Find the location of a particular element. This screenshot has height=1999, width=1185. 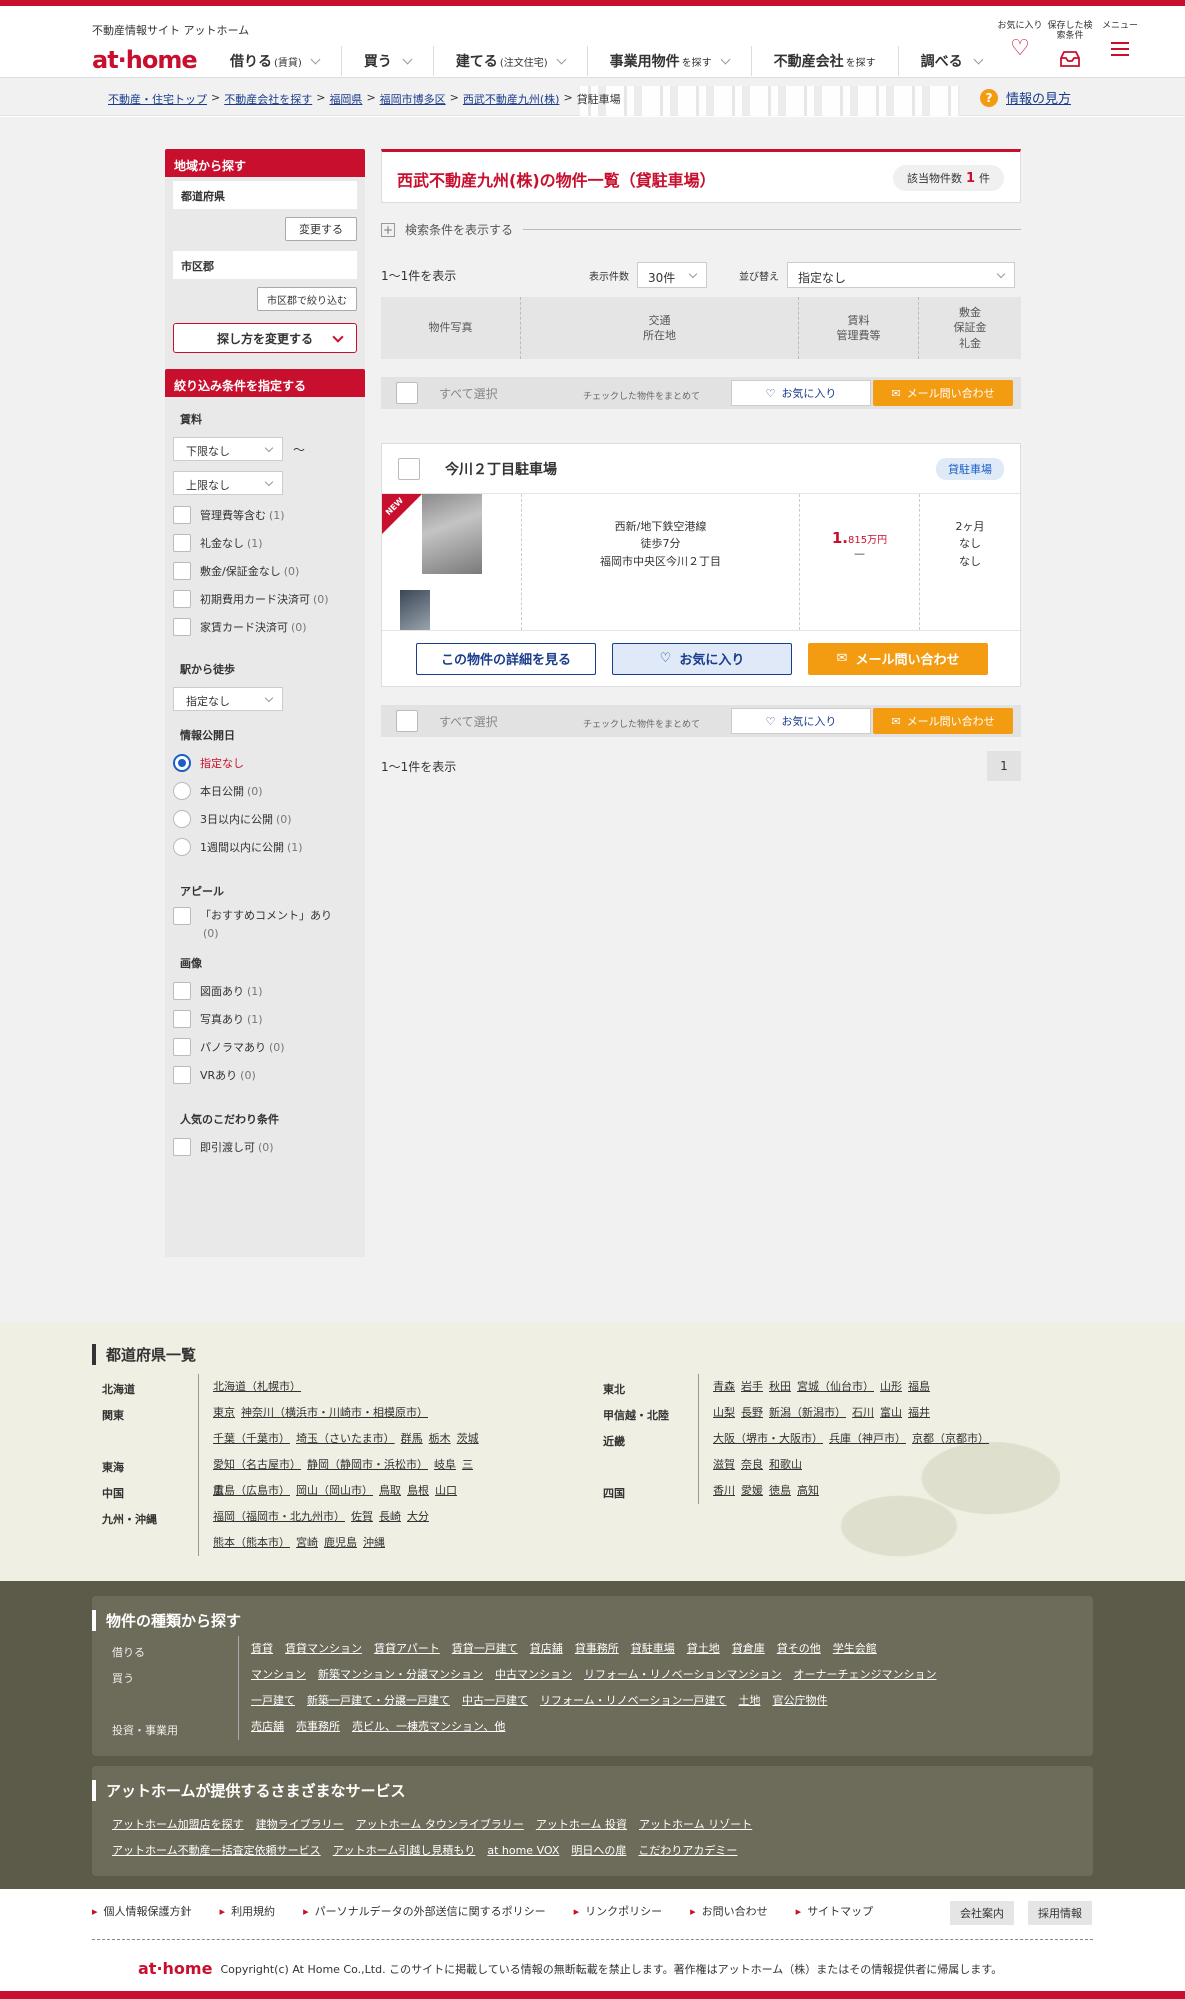

pub-radio: 3日以内に公開 (0) is located at coordinates (265, 819).